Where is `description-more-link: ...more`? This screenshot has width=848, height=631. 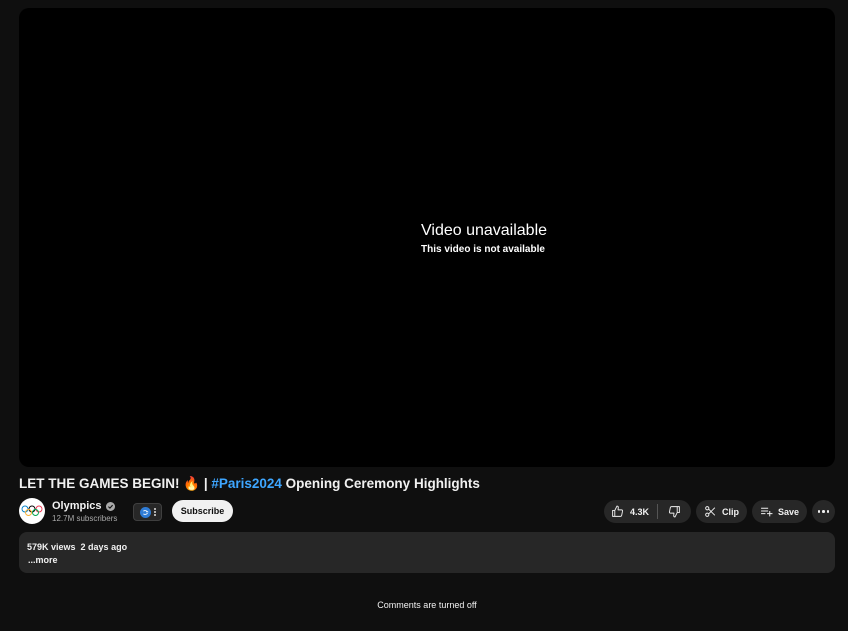
description-more-link: ...more is located at coordinates (43, 560).